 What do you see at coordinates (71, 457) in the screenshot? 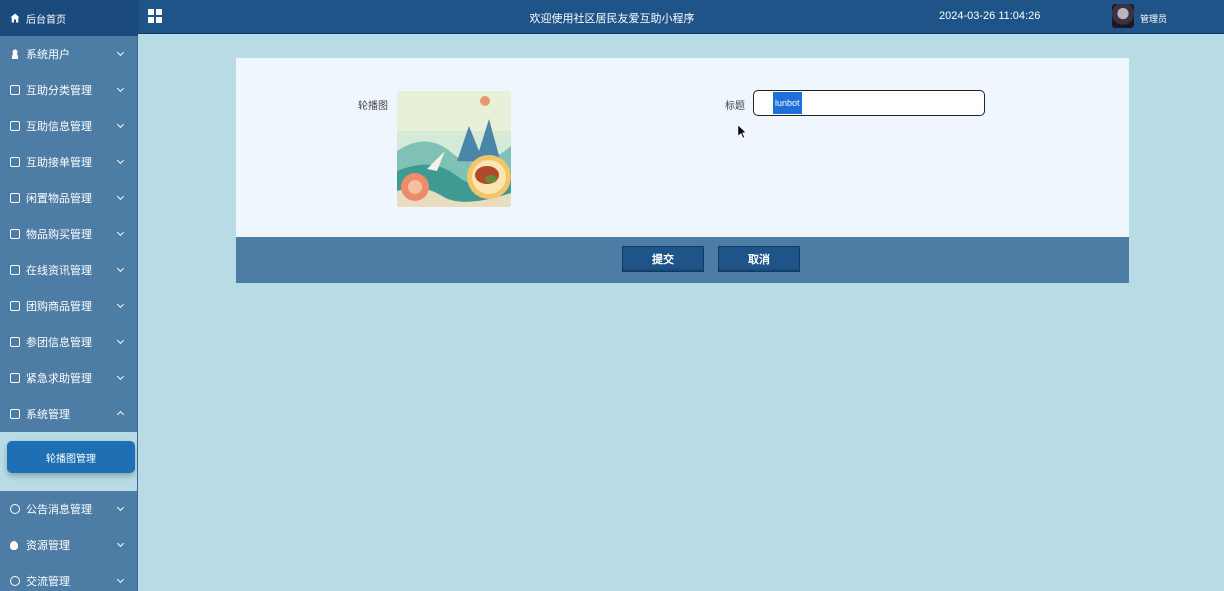
I see `sidebar-subitem-carousel: 轮播图管理` at bounding box center [71, 457].